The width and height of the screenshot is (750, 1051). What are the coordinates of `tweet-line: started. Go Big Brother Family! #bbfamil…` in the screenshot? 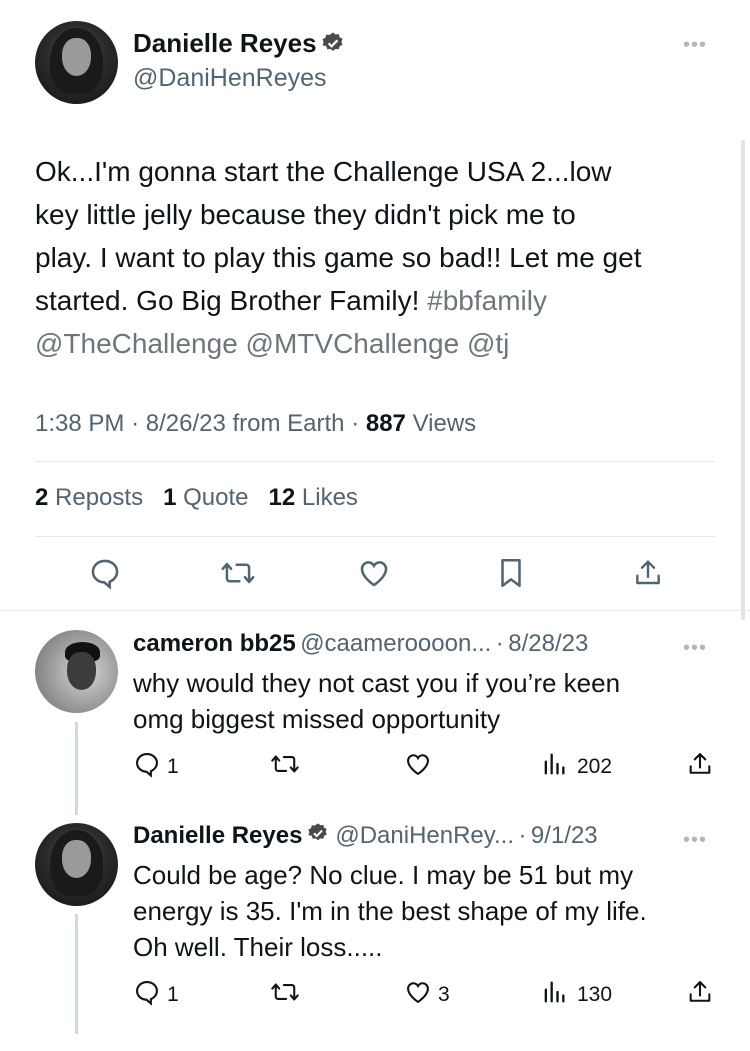 It's located at (385, 300).